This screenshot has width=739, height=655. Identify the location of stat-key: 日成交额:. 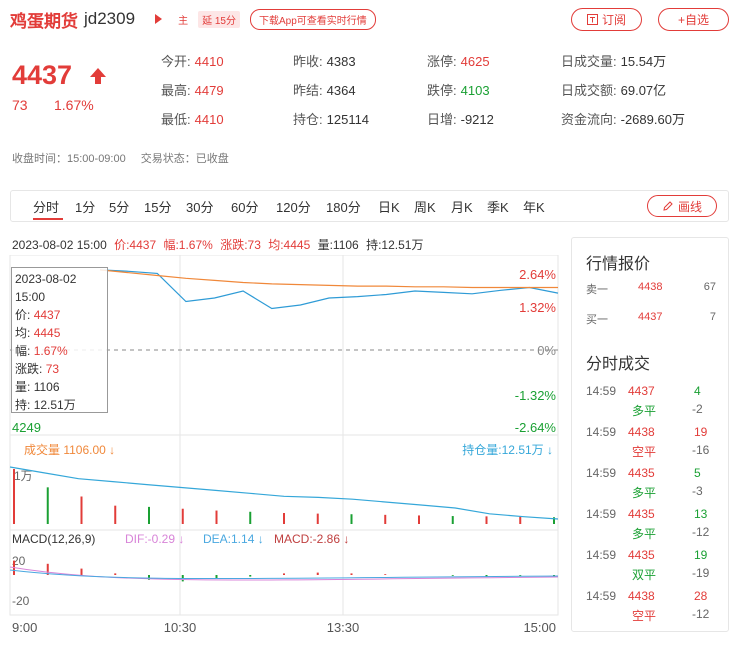
(589, 90).